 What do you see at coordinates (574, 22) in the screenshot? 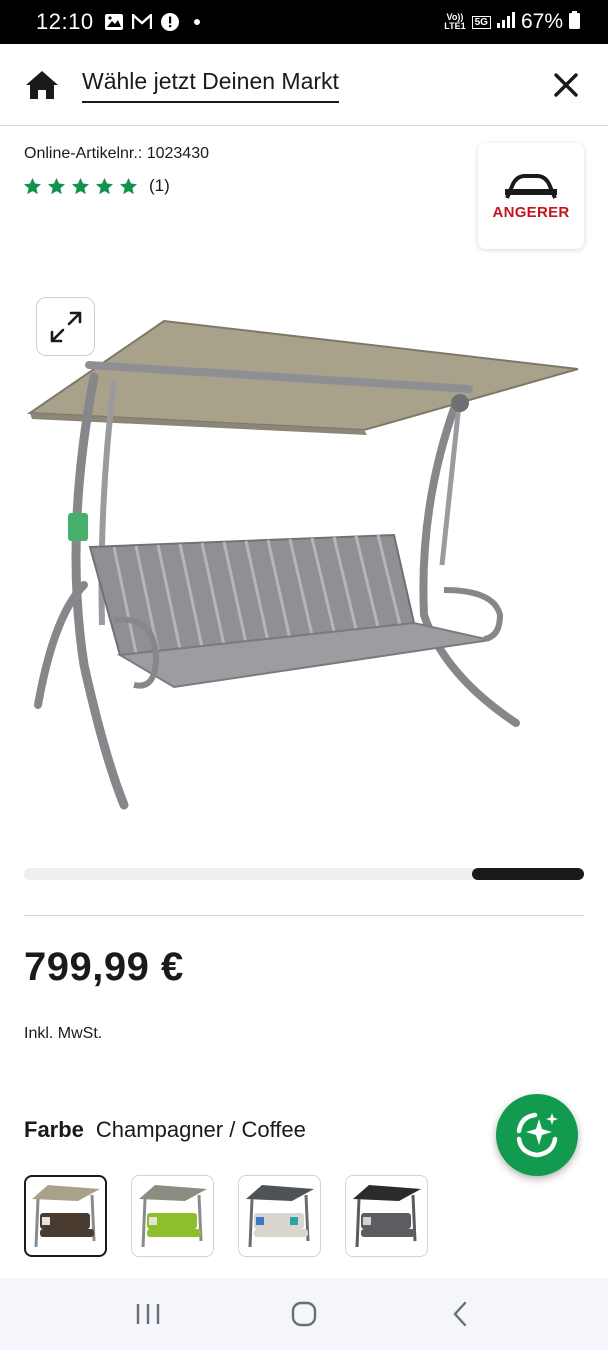
I see `battery-icon` at bounding box center [574, 22].